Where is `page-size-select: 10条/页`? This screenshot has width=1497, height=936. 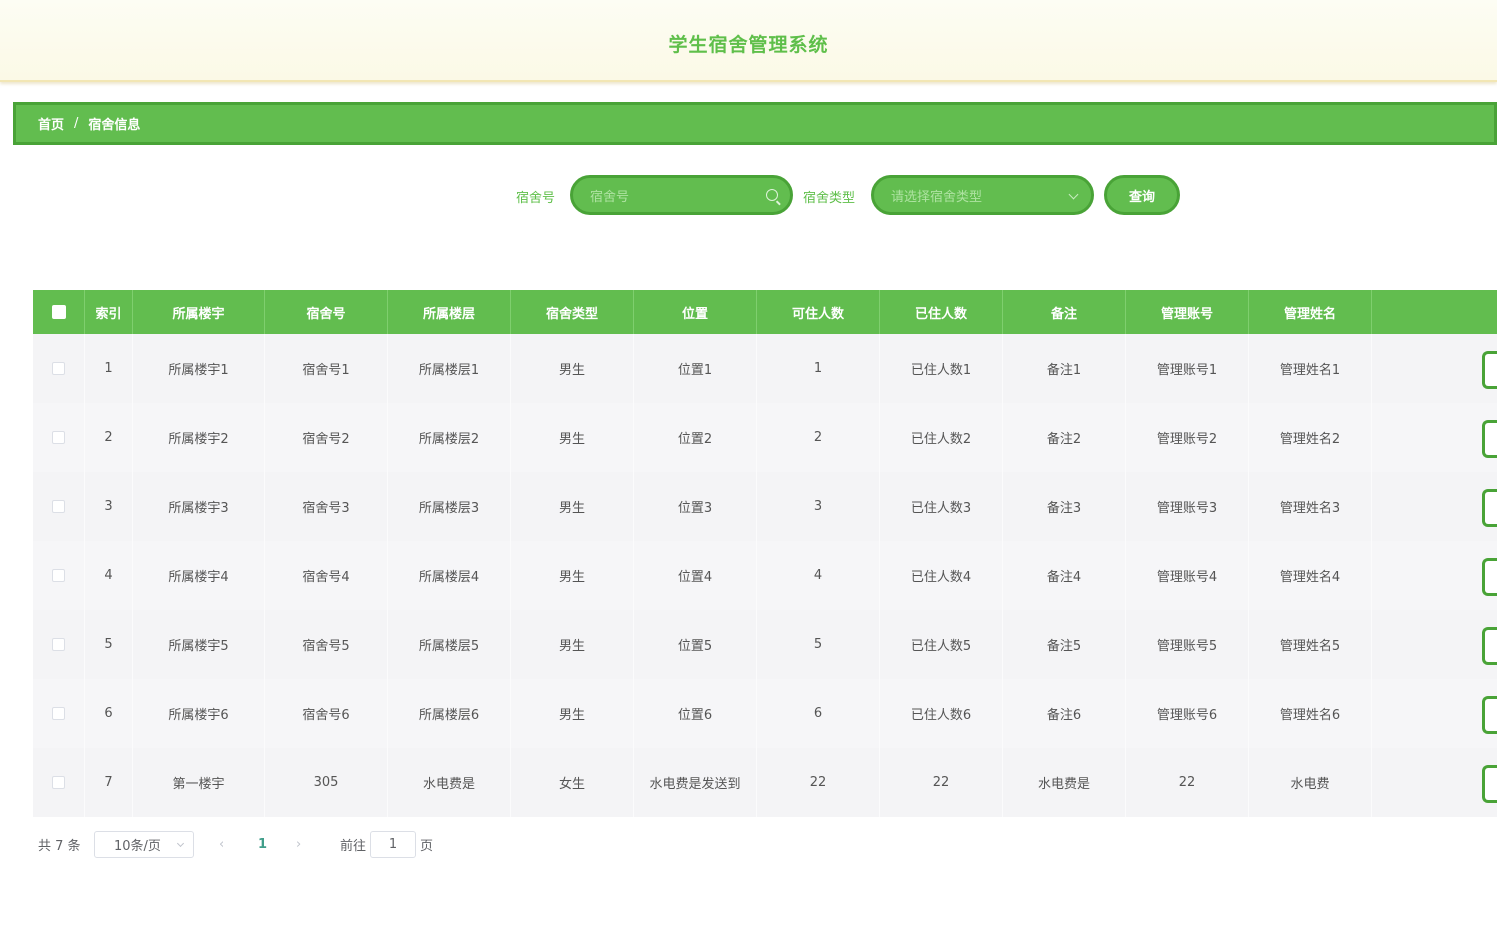
page-size-select: 10条/页 is located at coordinates (144, 844).